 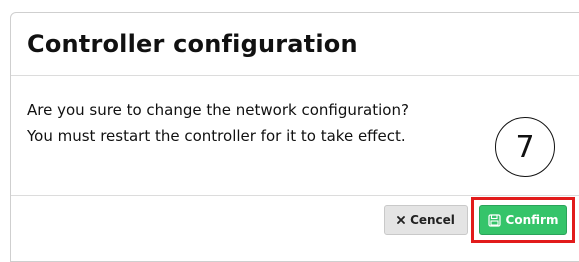 I want to click on cancel-button: Cencel, so click(x=426, y=220).